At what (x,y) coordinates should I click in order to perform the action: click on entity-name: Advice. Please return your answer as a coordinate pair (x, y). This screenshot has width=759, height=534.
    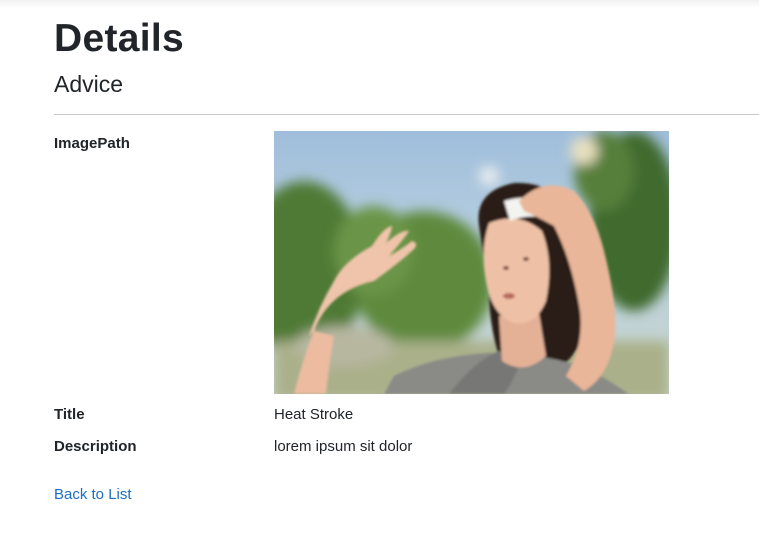
    Looking at the image, I should click on (89, 84).